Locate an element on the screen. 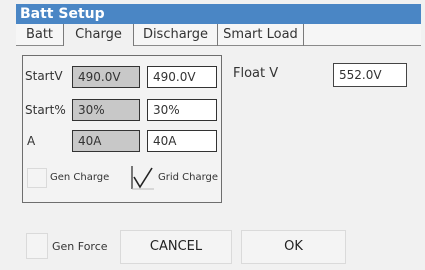  ok-button: OK is located at coordinates (293, 247).